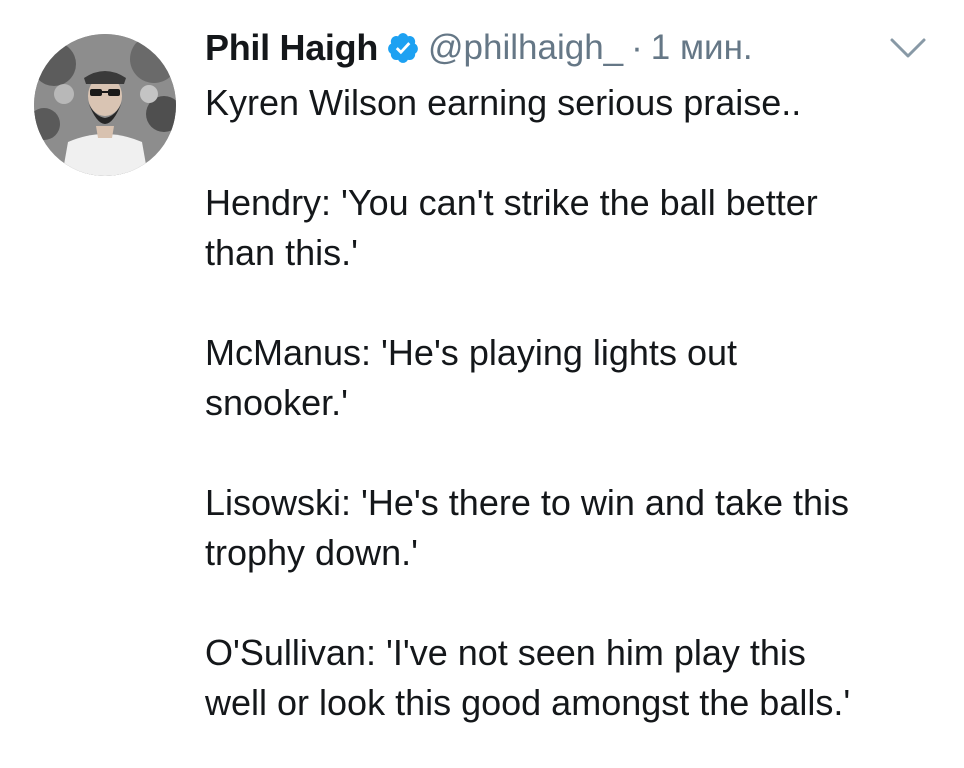 The width and height of the screenshot is (964, 768). I want to click on text-line: trophy down.', so click(311, 552).